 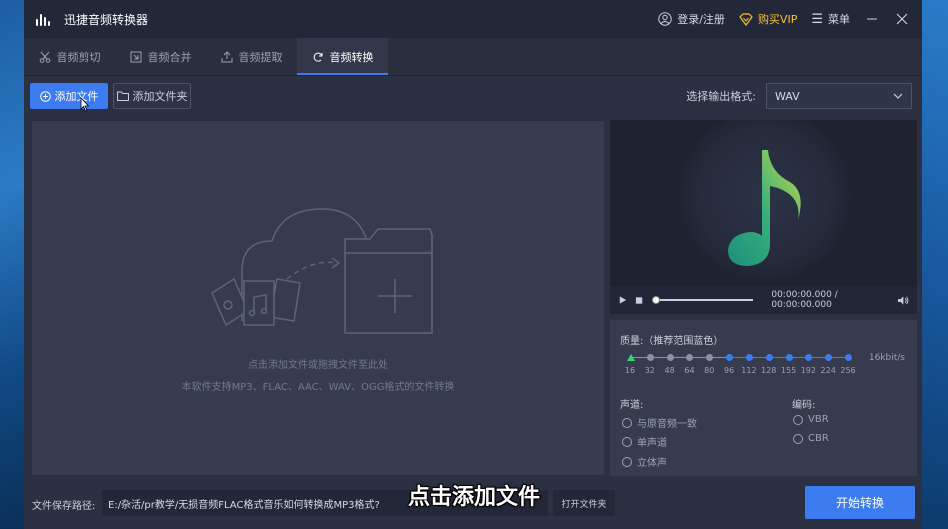 I want to click on extract-icon, so click(x=226, y=56).